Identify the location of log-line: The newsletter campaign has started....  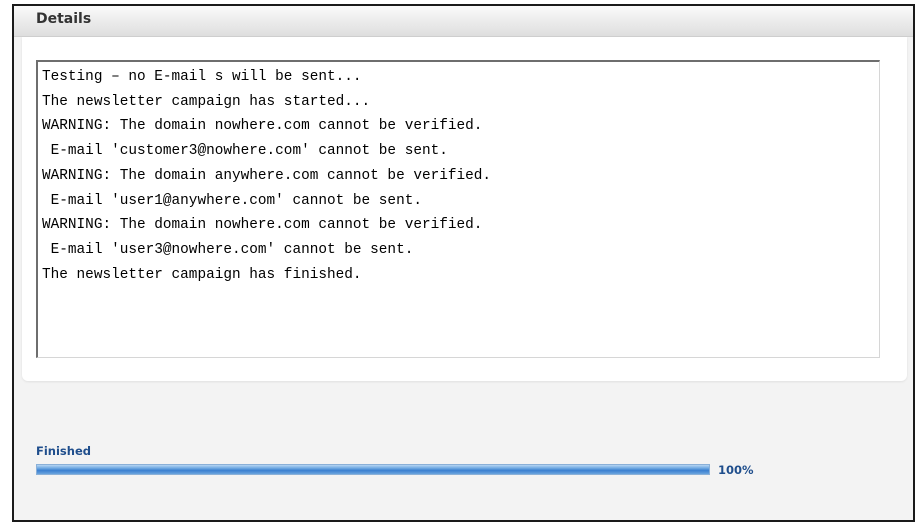
(206, 101).